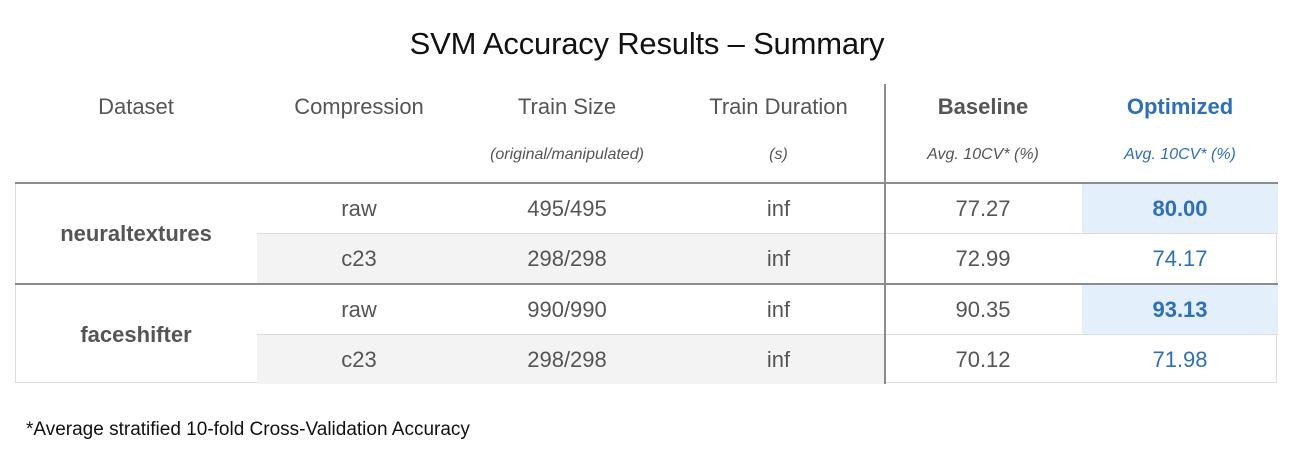  I want to click on header-baseline: Baseline, so click(983, 106).